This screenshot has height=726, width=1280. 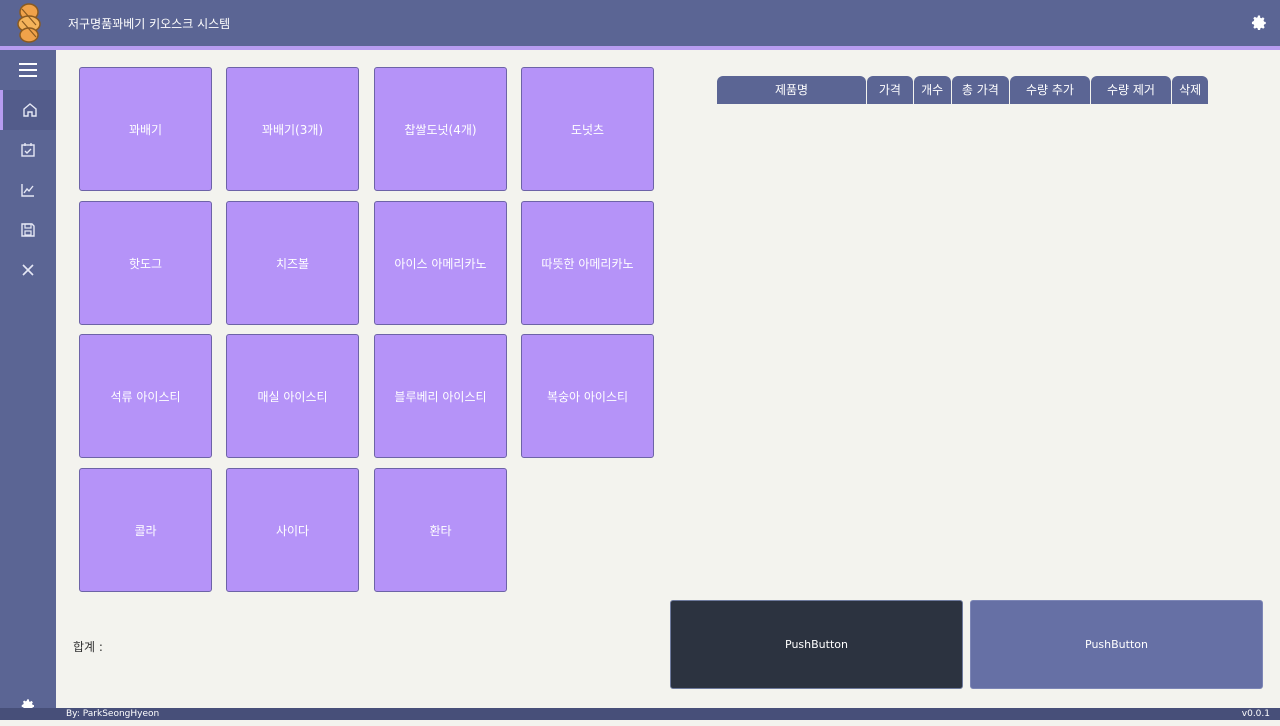 I want to click on sidebar-item-home, so click(x=28, y=110).